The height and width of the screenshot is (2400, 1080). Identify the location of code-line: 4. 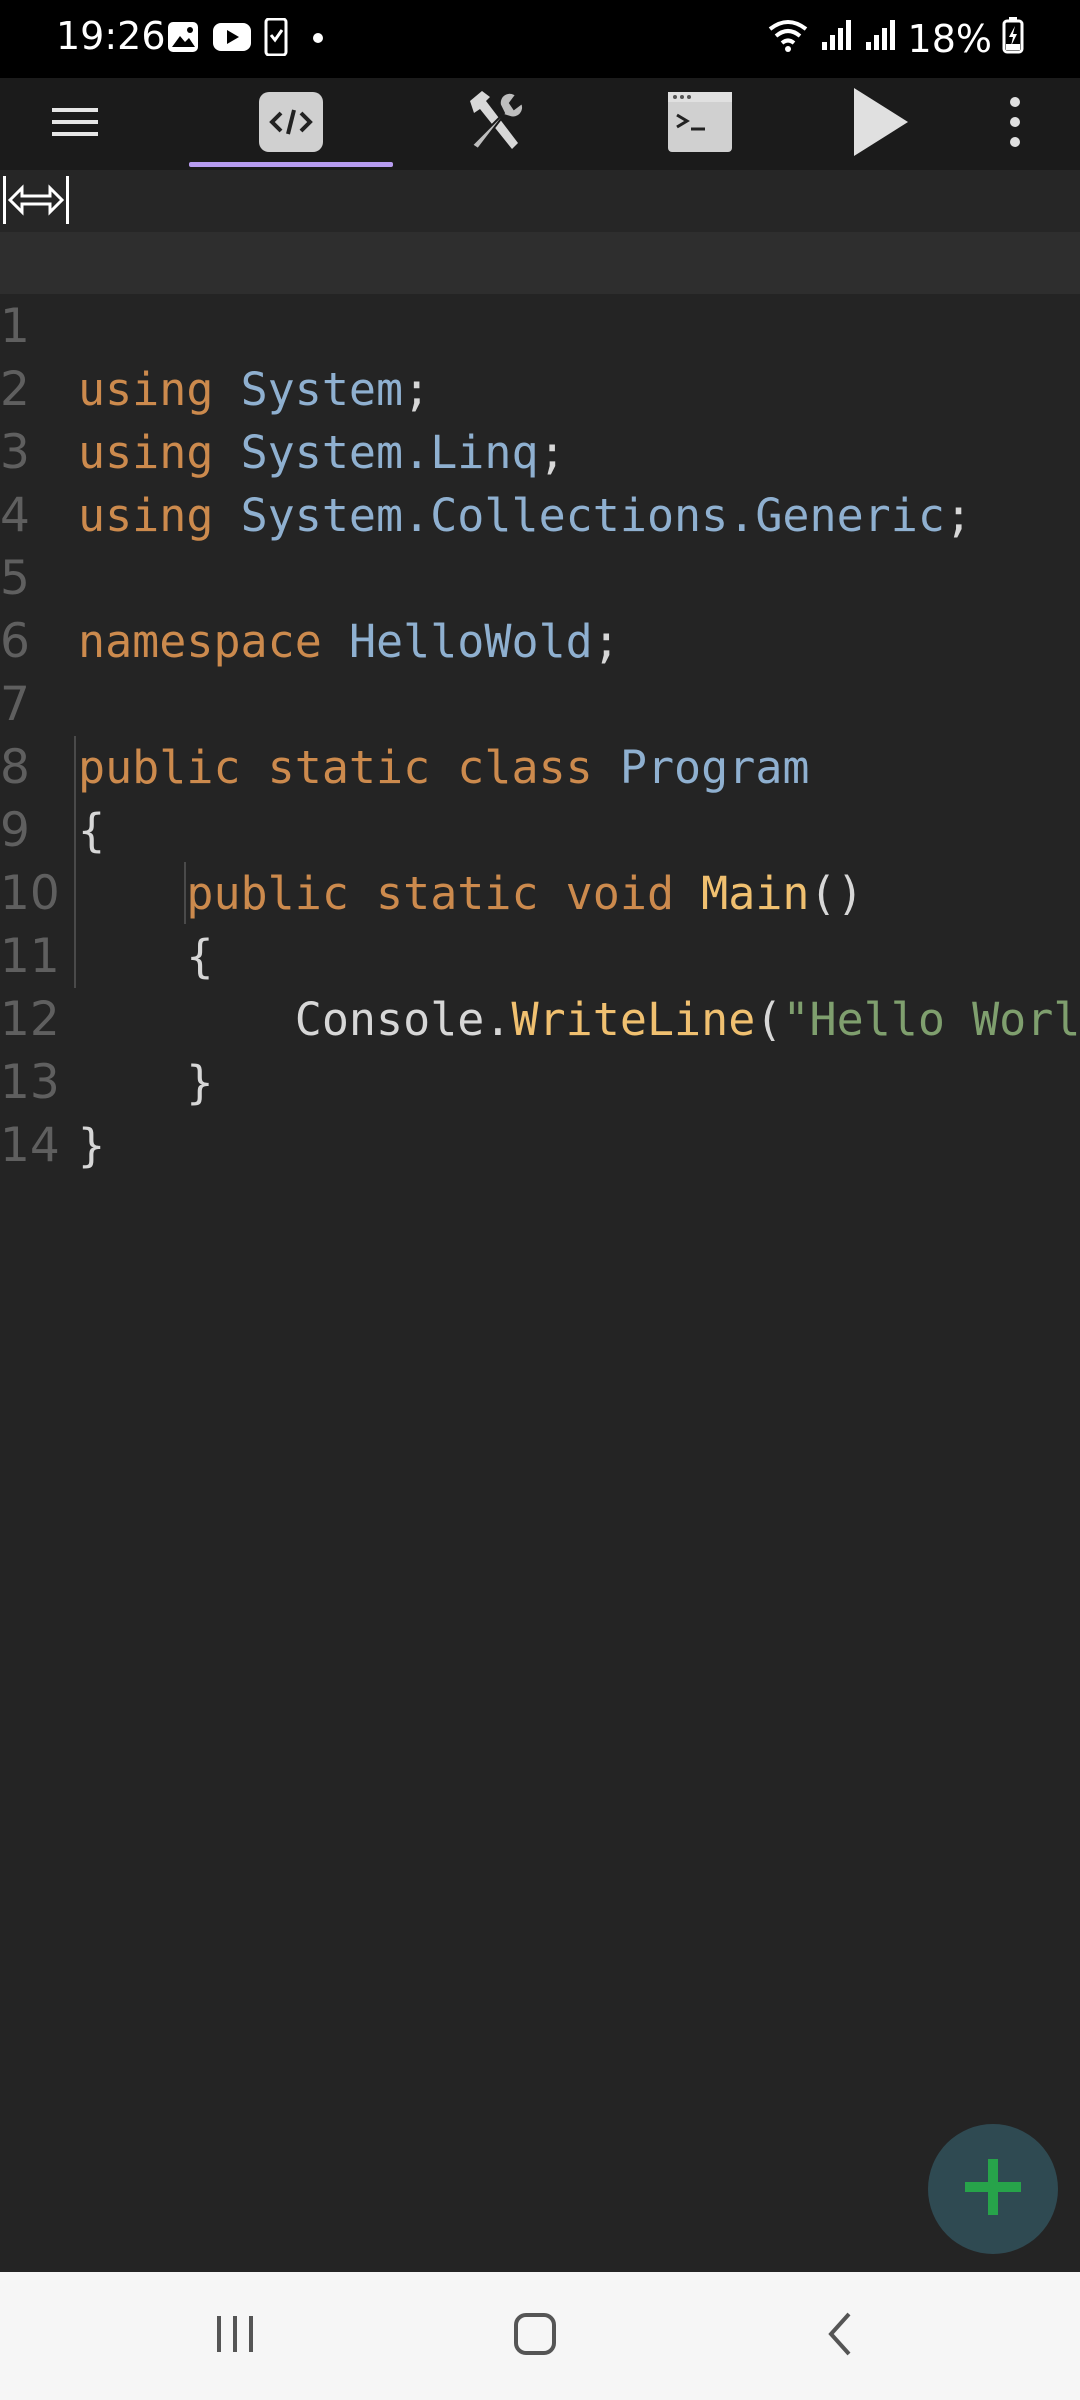
(540, 482).